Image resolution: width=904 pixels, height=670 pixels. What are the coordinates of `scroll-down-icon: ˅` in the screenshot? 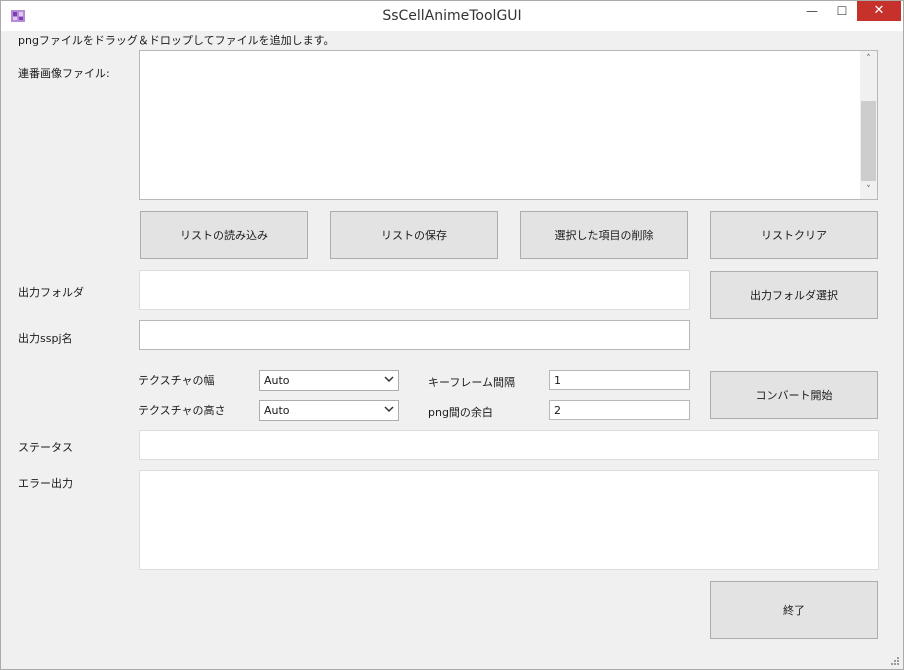 It's located at (868, 190).